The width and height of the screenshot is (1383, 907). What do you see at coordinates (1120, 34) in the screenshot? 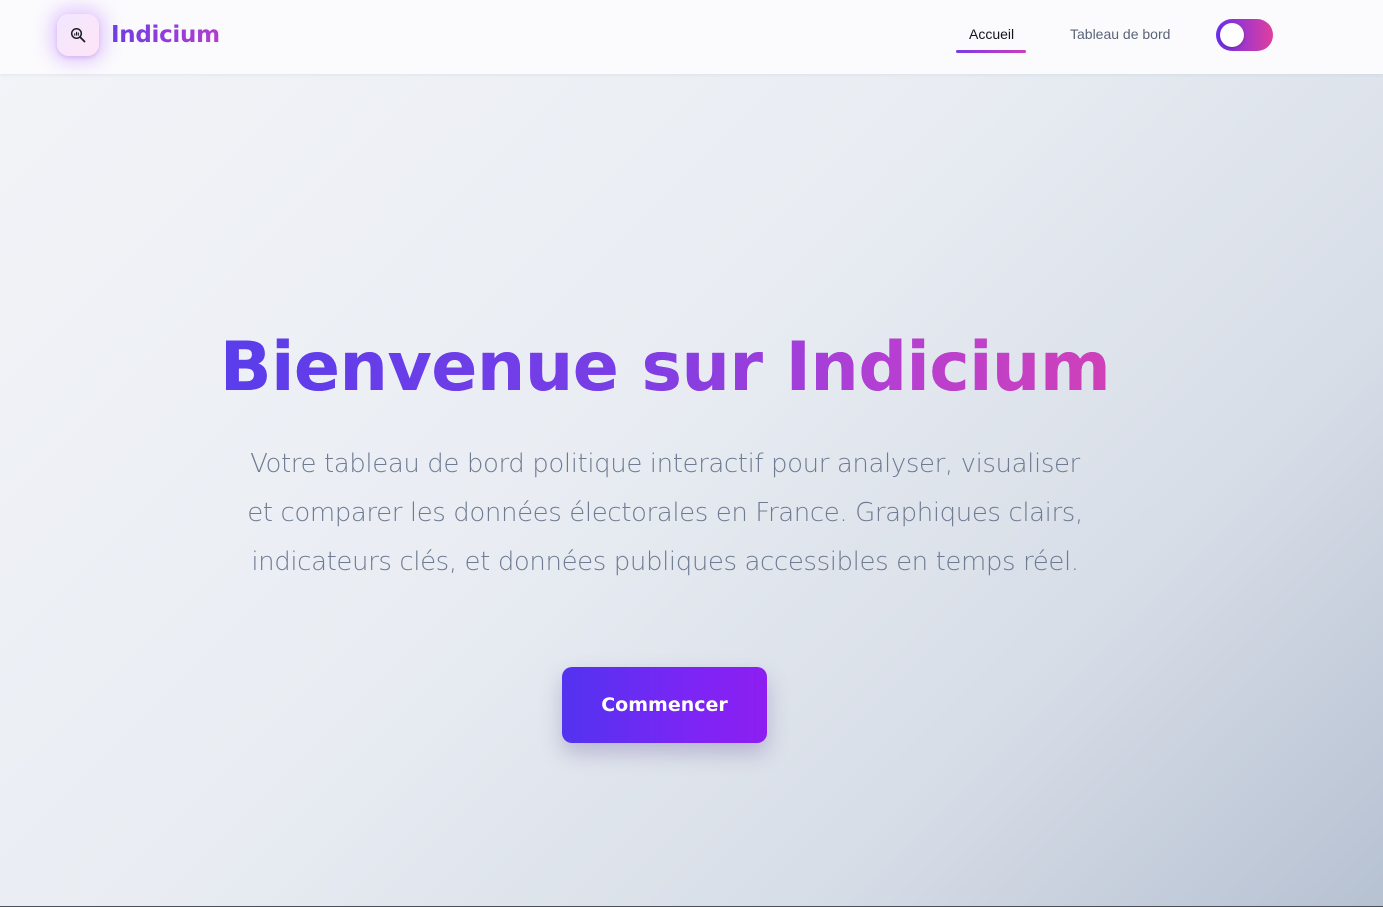
I see `nav-link-tableau-de-bord: Tableau de bord` at bounding box center [1120, 34].